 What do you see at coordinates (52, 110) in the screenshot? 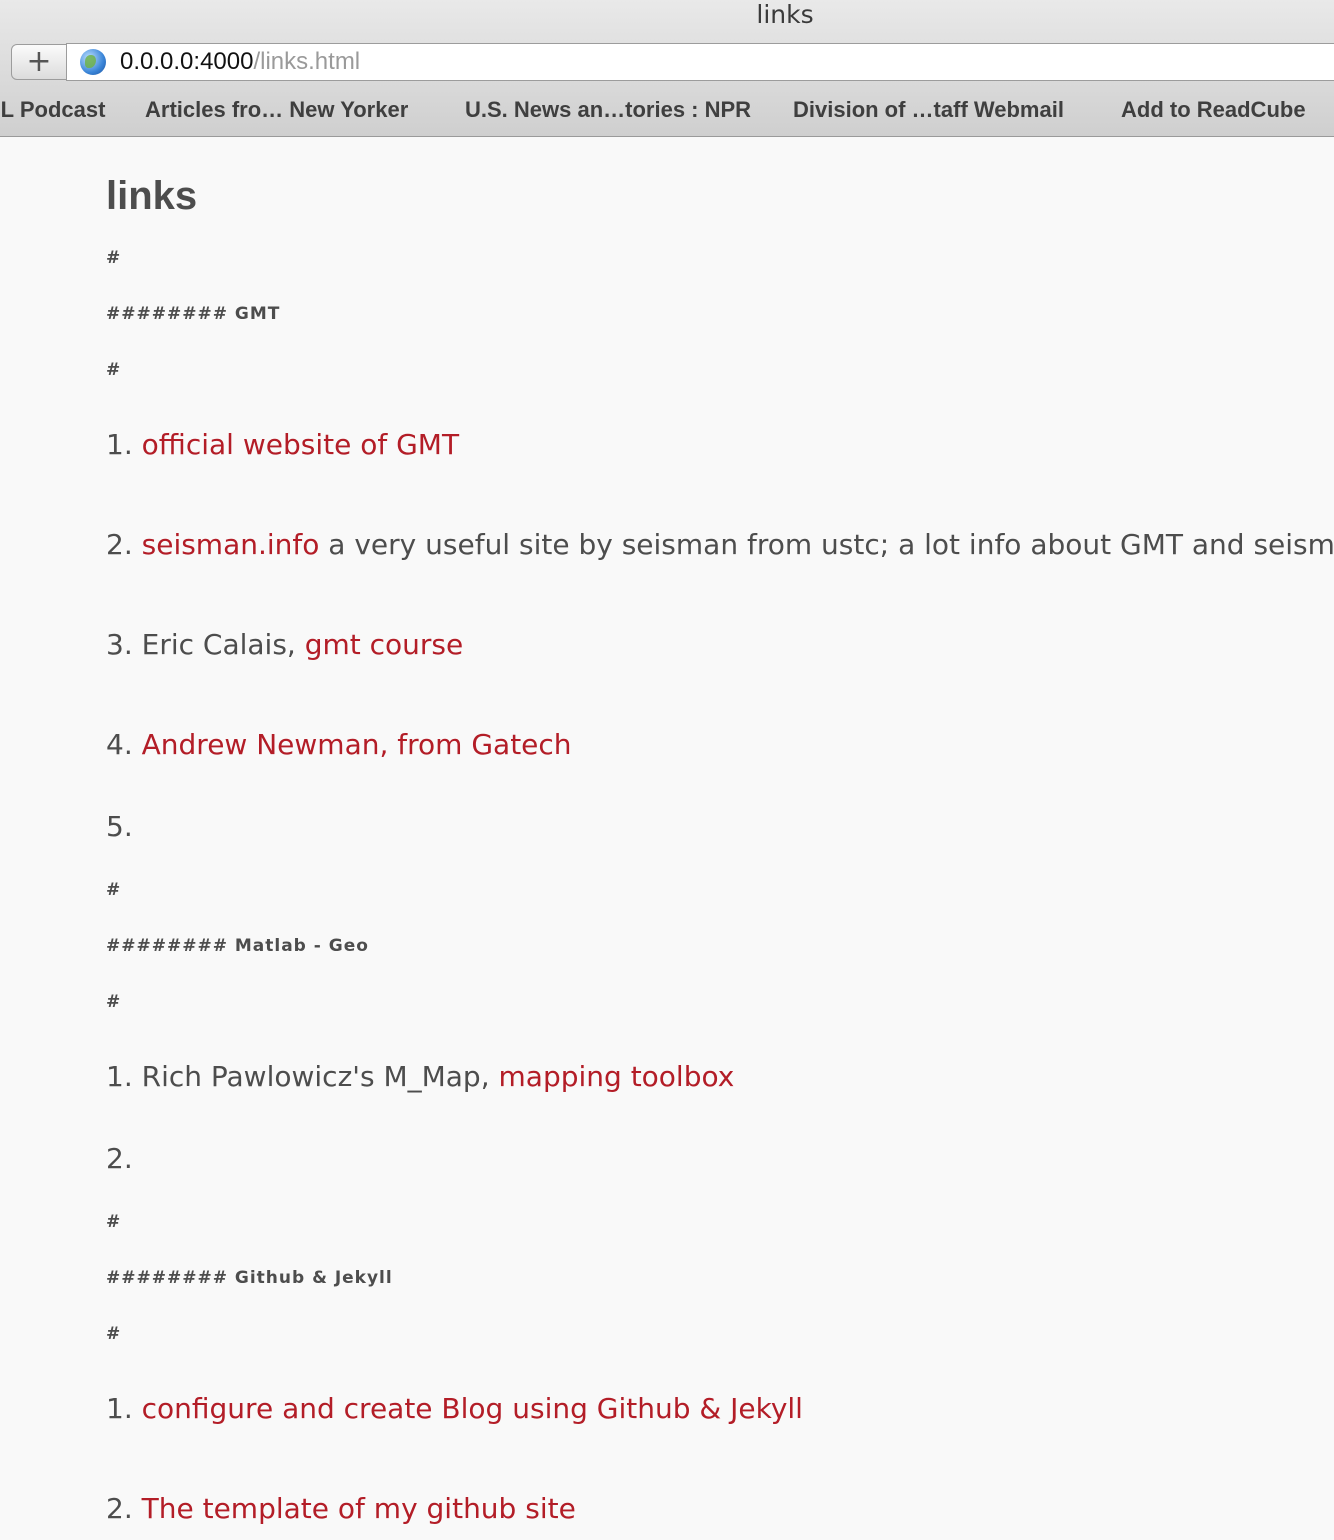
I see `bookmark-item: SL Podcast` at bounding box center [52, 110].